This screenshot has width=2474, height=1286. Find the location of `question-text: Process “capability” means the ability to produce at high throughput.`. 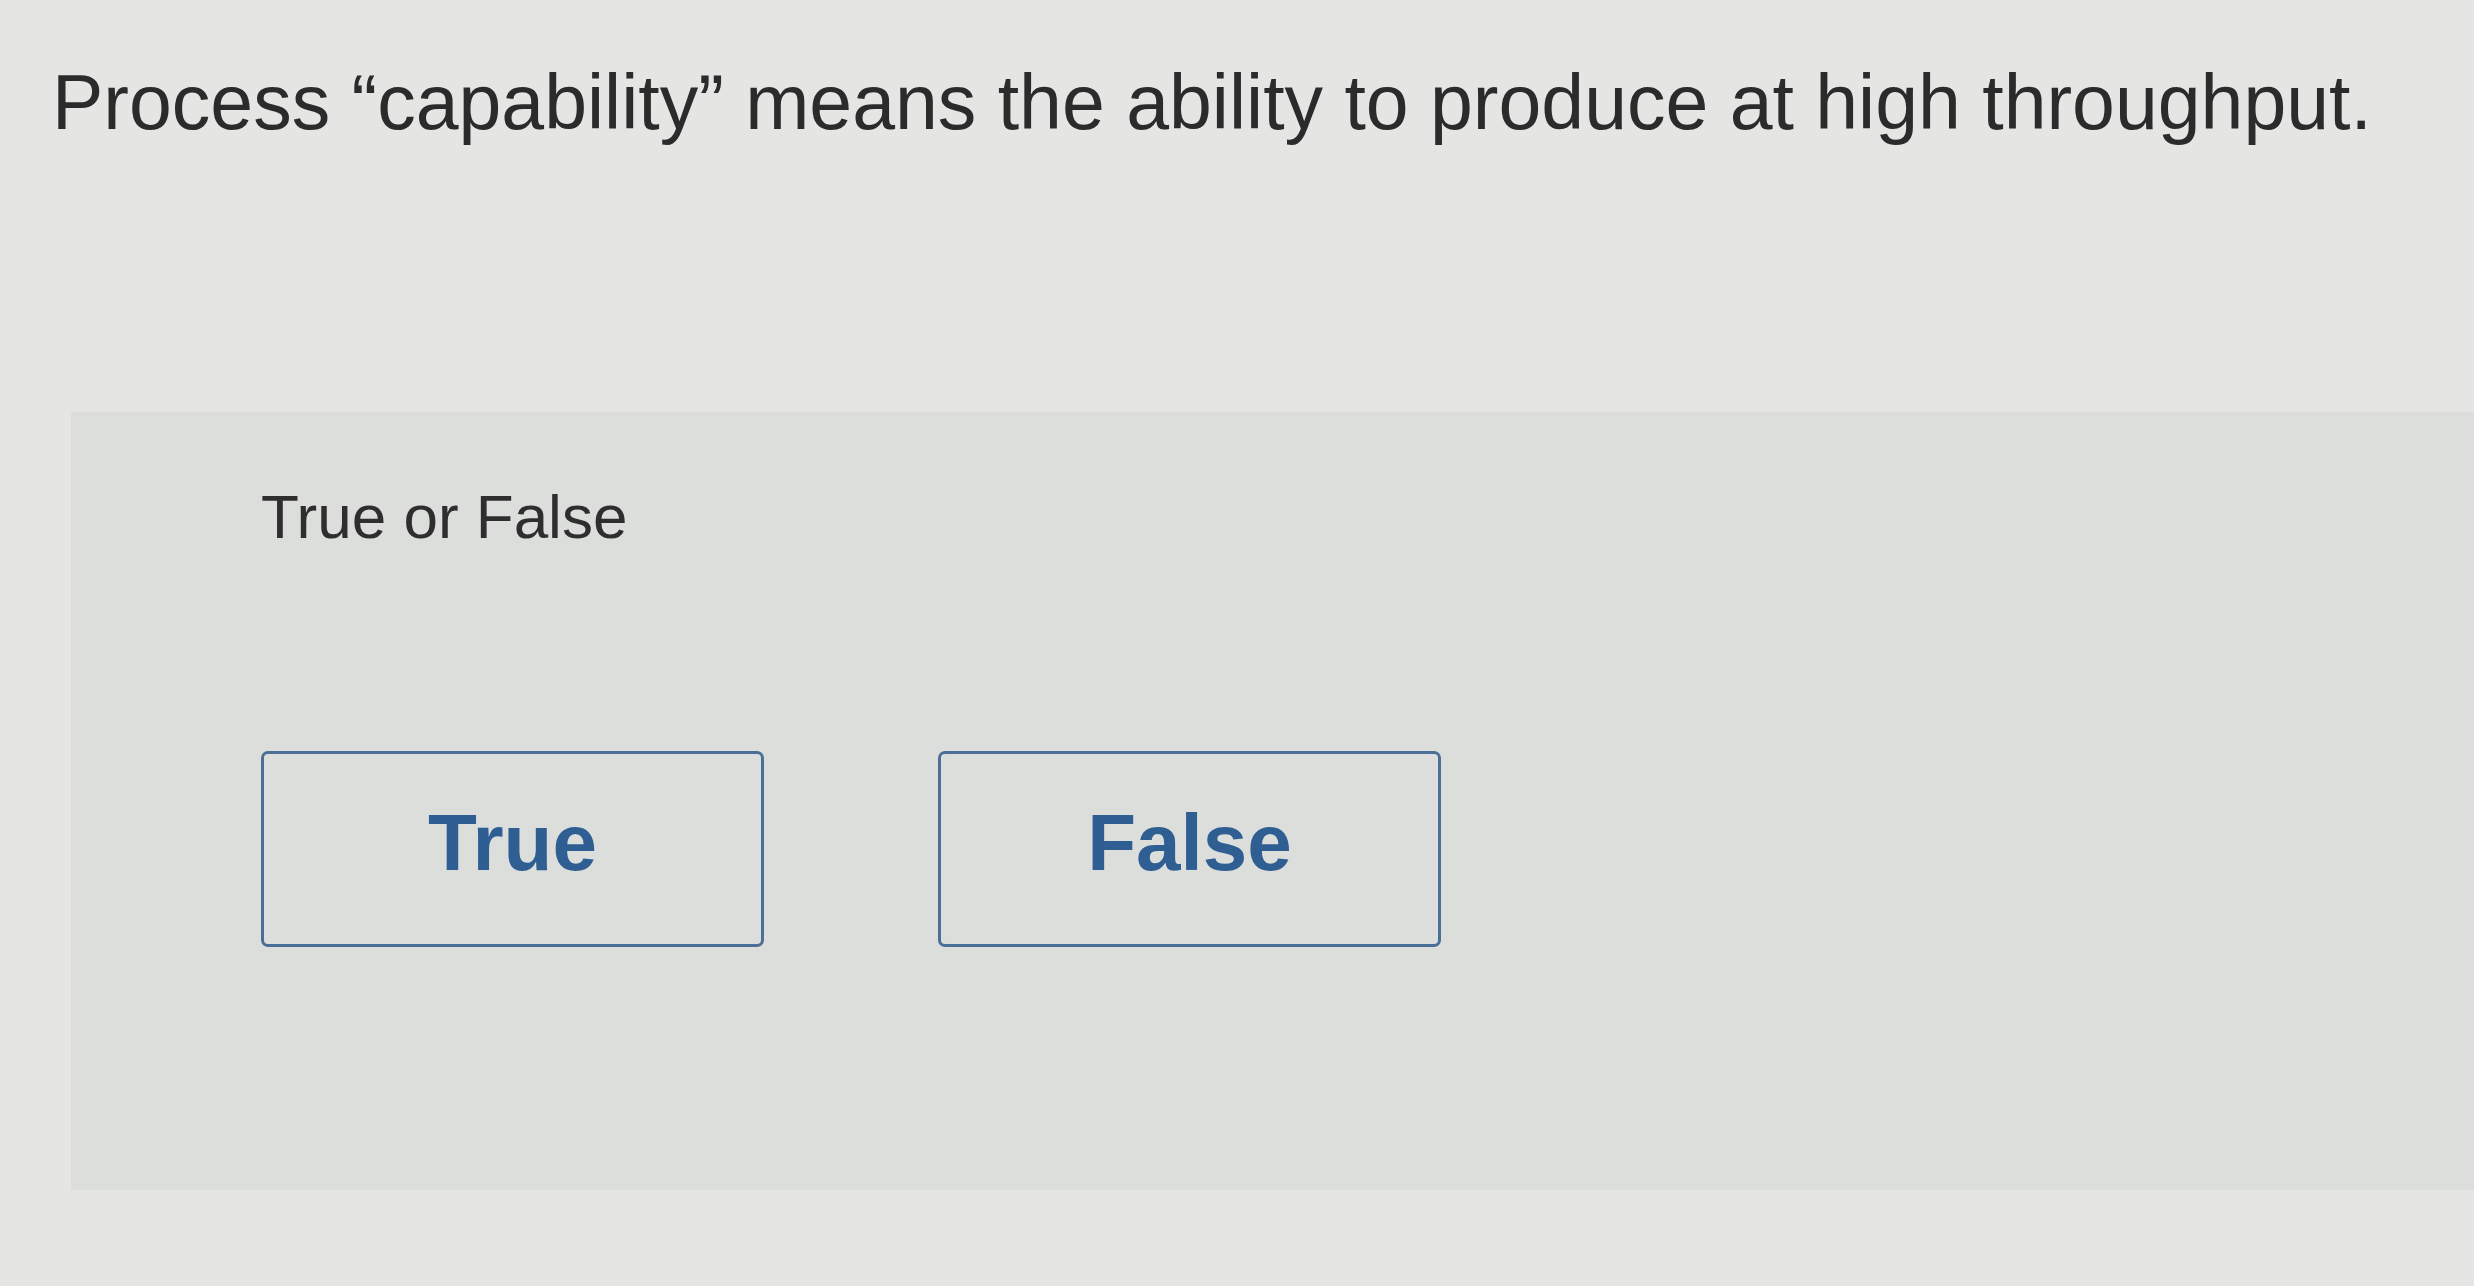

question-text: Process “capability” means the ability to produce at high throughput. is located at coordinates (1212, 102).